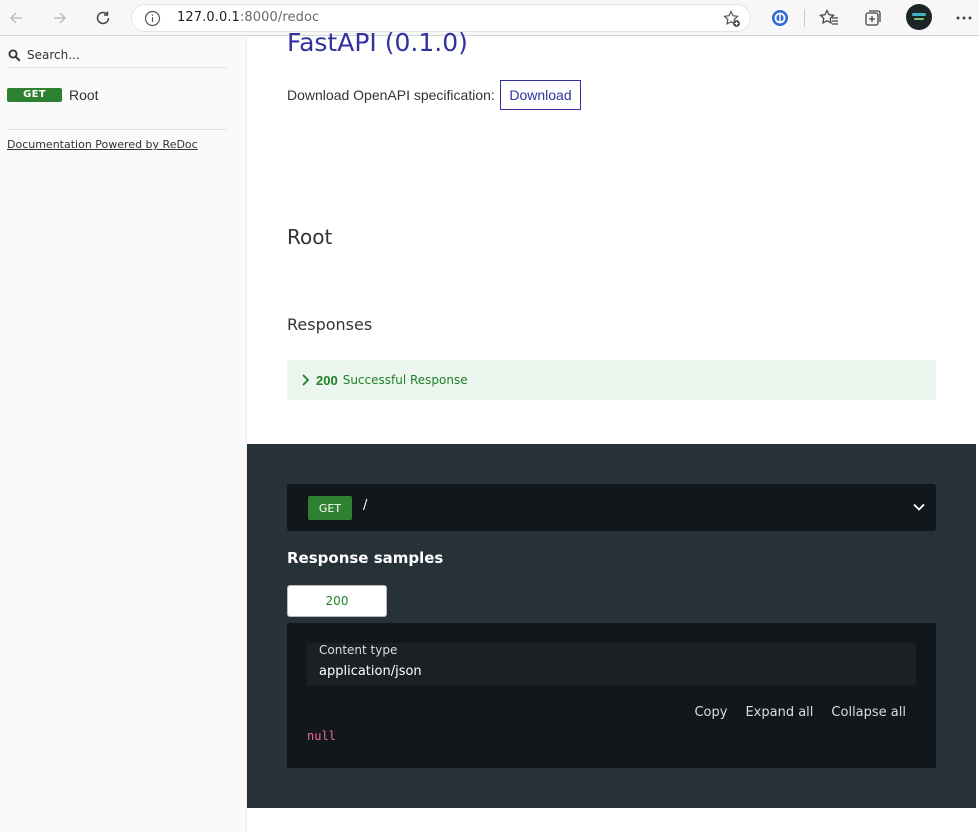 The width and height of the screenshot is (979, 832). I want to click on api-title: FastAPI (0.1.0), so click(377, 42).